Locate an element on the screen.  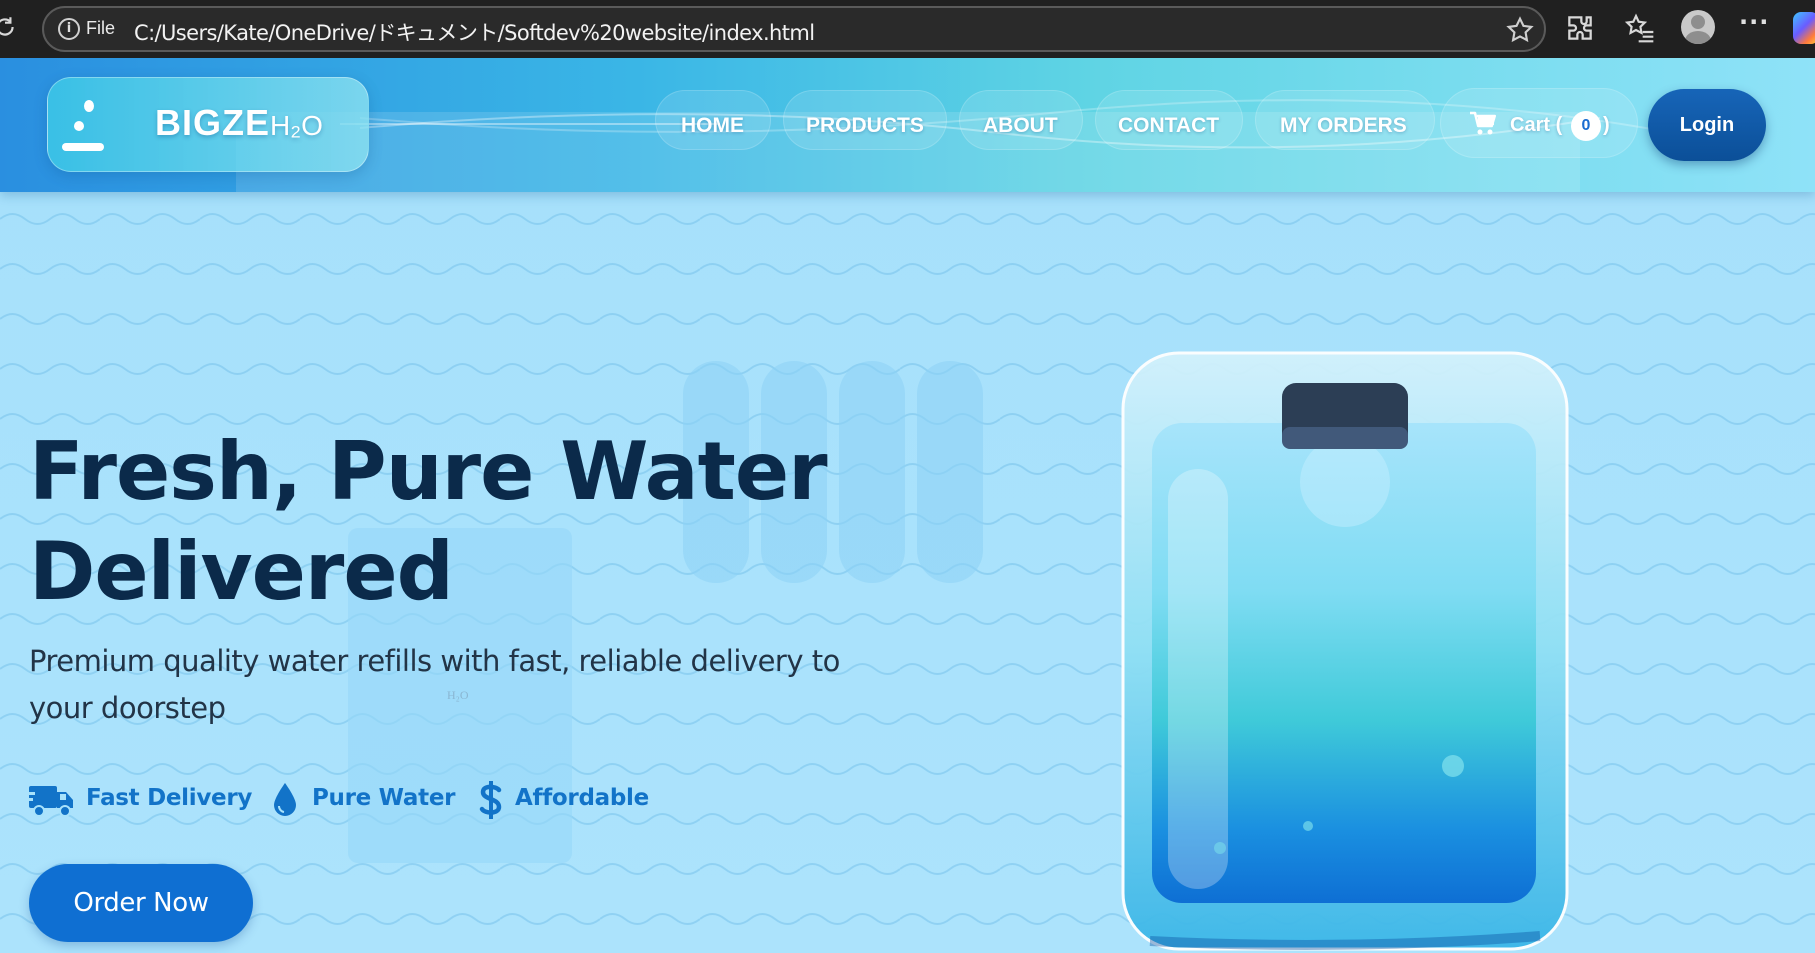
file-scheme-label: File is located at coordinates (101, 28).